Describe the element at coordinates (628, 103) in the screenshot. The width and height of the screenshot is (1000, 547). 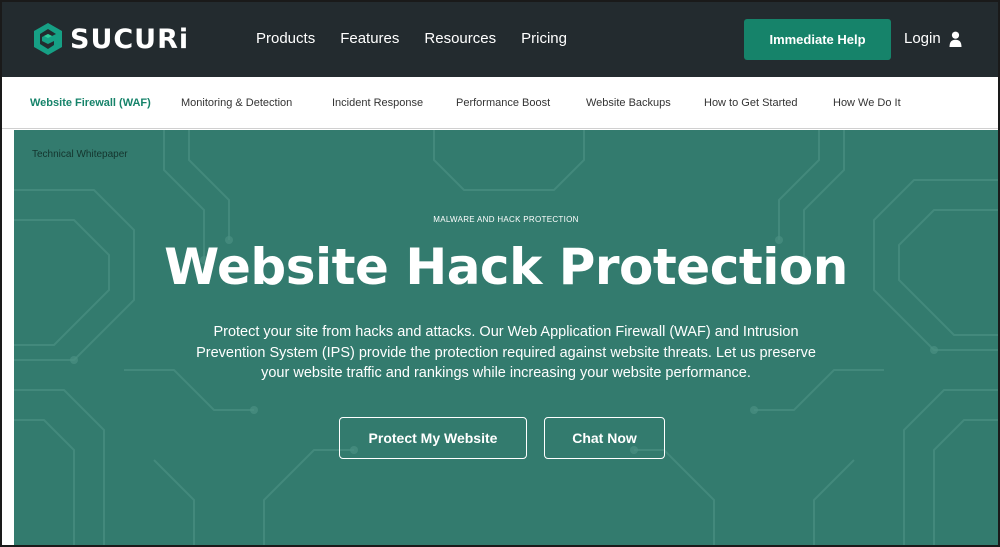
I see `subnav-website-backups: Website Backups` at that location.